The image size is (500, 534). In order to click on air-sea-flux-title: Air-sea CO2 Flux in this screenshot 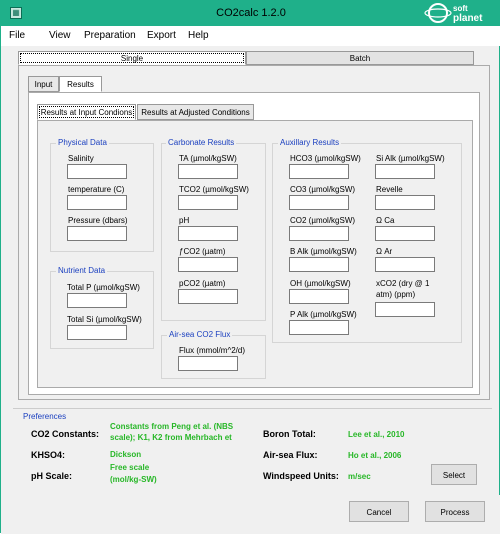, I will do `click(200, 335)`.